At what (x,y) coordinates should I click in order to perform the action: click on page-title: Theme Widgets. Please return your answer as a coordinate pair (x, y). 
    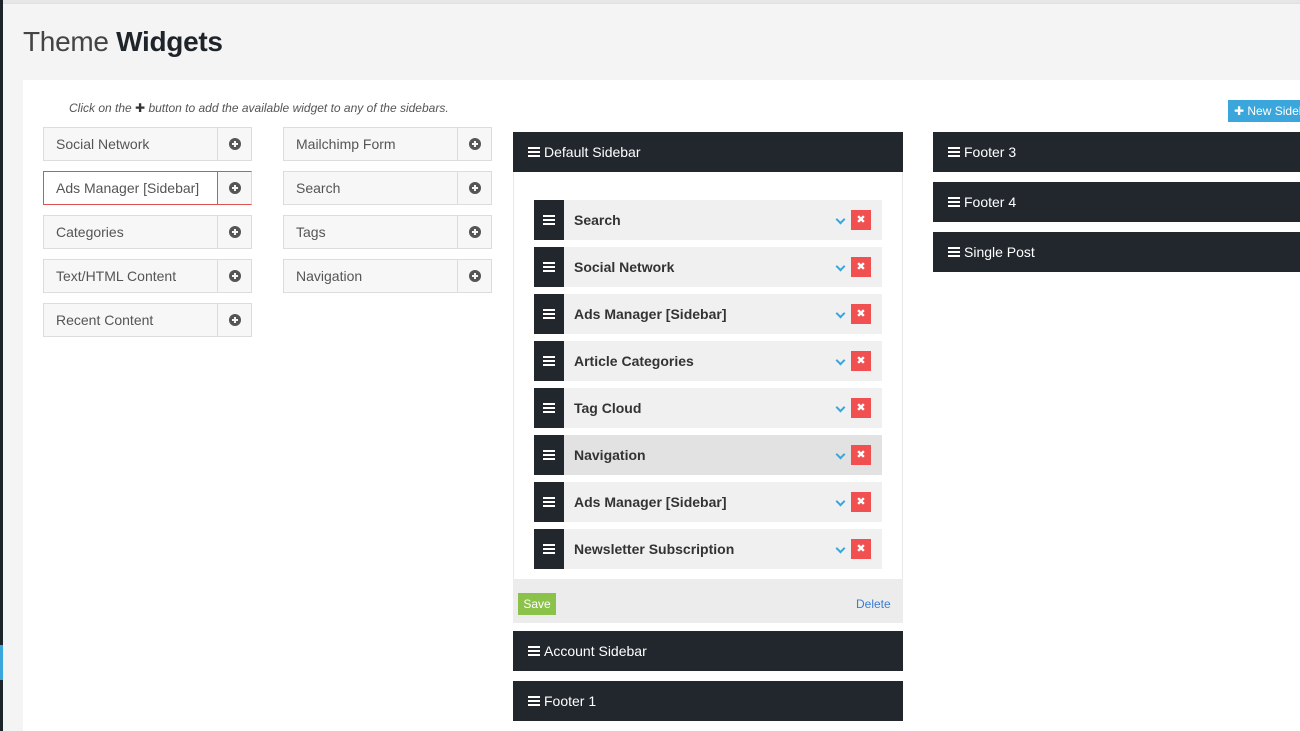
    Looking at the image, I should click on (123, 42).